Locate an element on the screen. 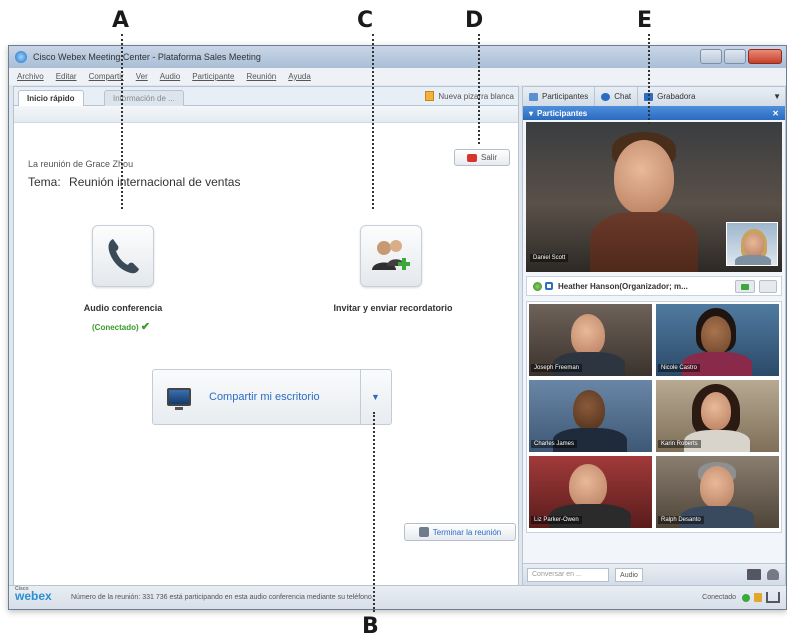  audio-conference-button is located at coordinates (123, 256).